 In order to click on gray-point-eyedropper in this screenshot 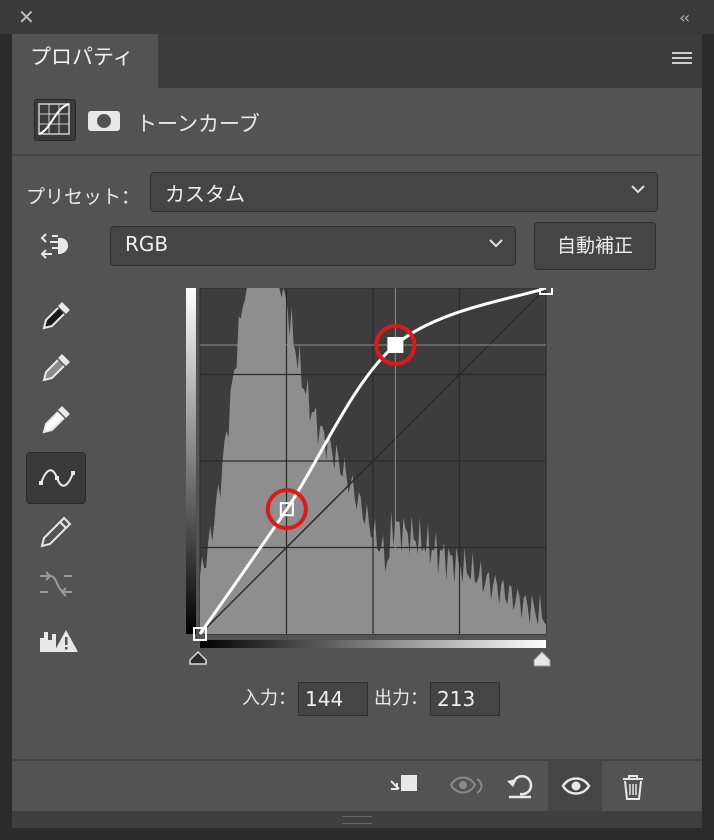, I will do `click(56, 368)`.